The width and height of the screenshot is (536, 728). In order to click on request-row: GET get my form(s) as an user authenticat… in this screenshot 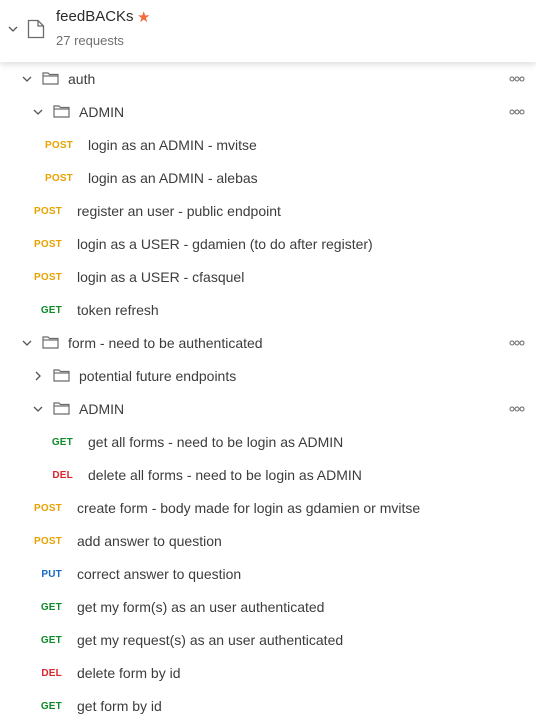, I will do `click(268, 606)`.